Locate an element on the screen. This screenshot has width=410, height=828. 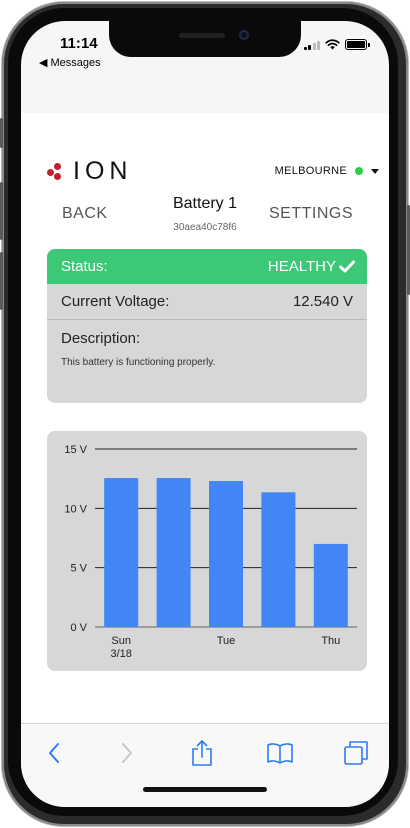
status-value-group: HEALTHY is located at coordinates (311, 266).